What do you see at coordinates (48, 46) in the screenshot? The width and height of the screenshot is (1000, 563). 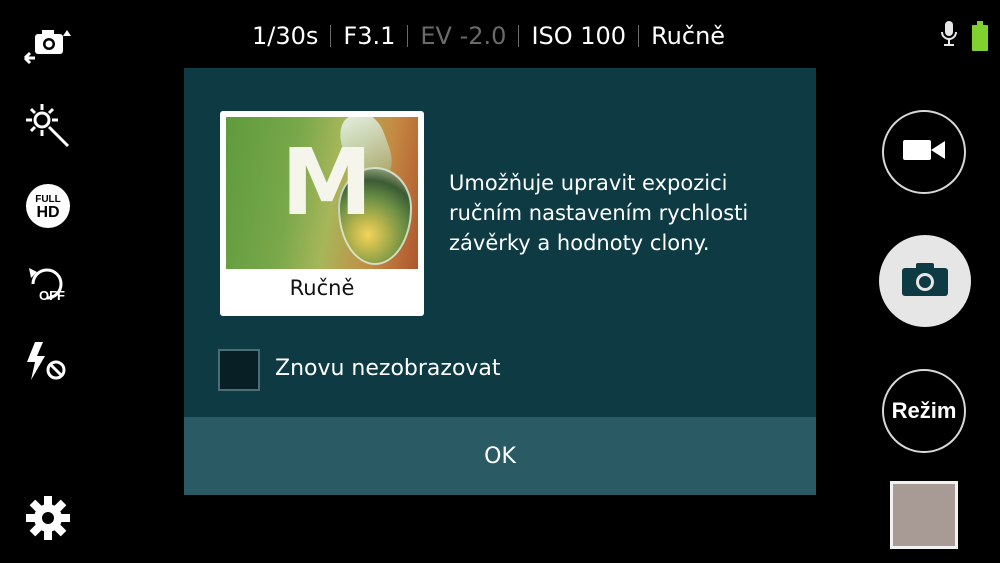 I see `switch-camera-icon` at bounding box center [48, 46].